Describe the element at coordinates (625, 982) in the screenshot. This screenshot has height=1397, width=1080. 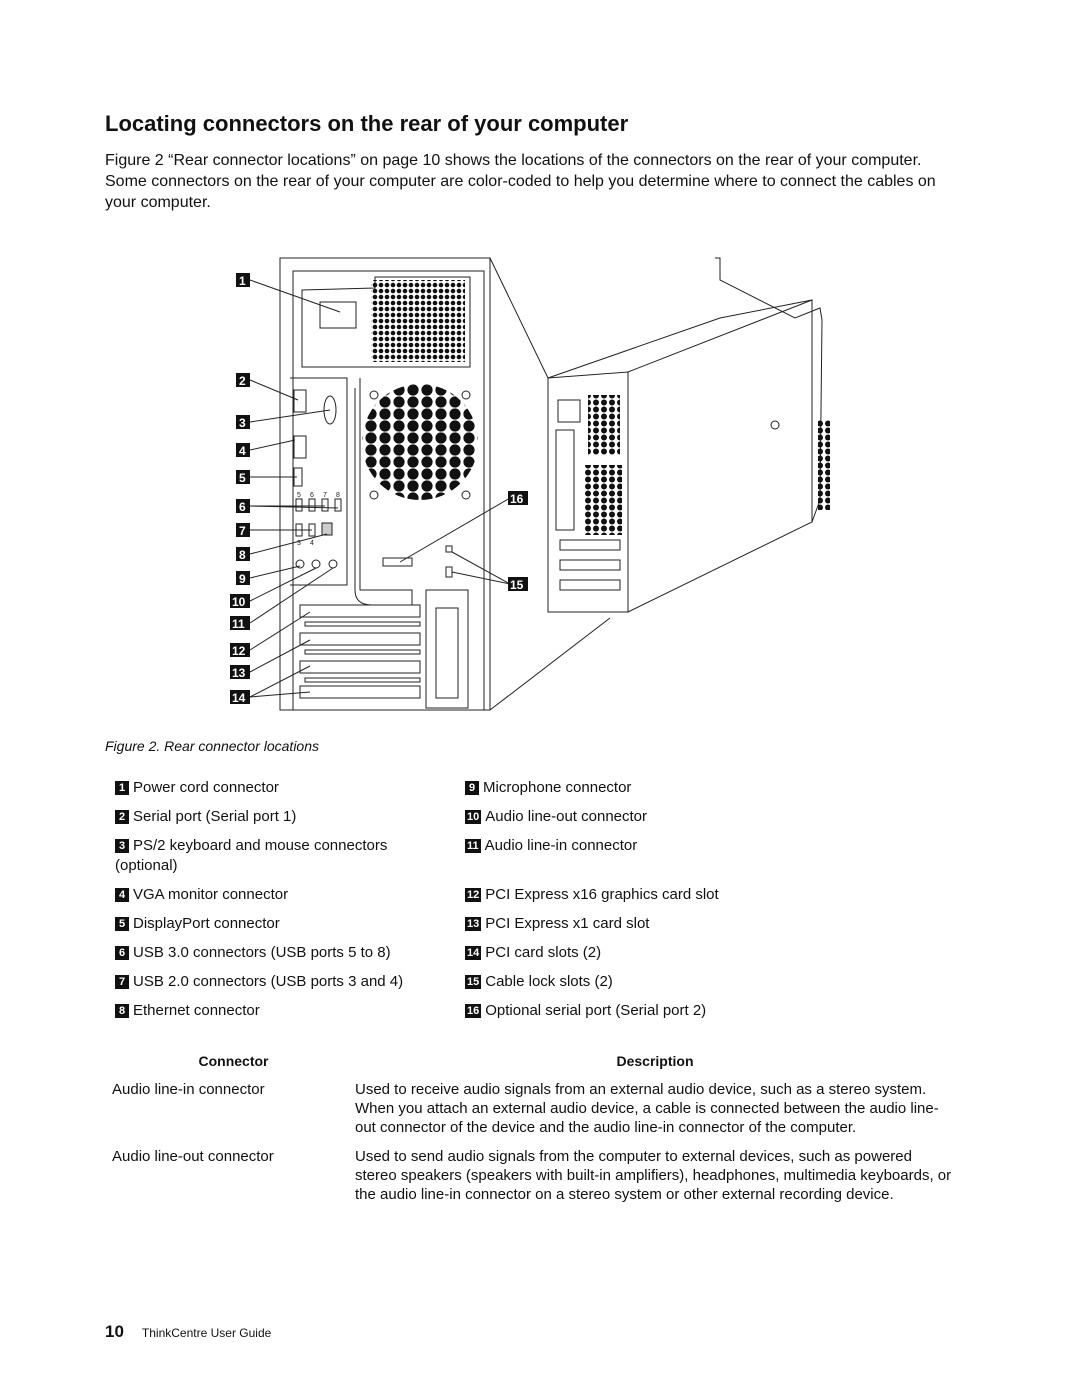
I see `legend-item: 15 Cable lock slots (2)` at that location.